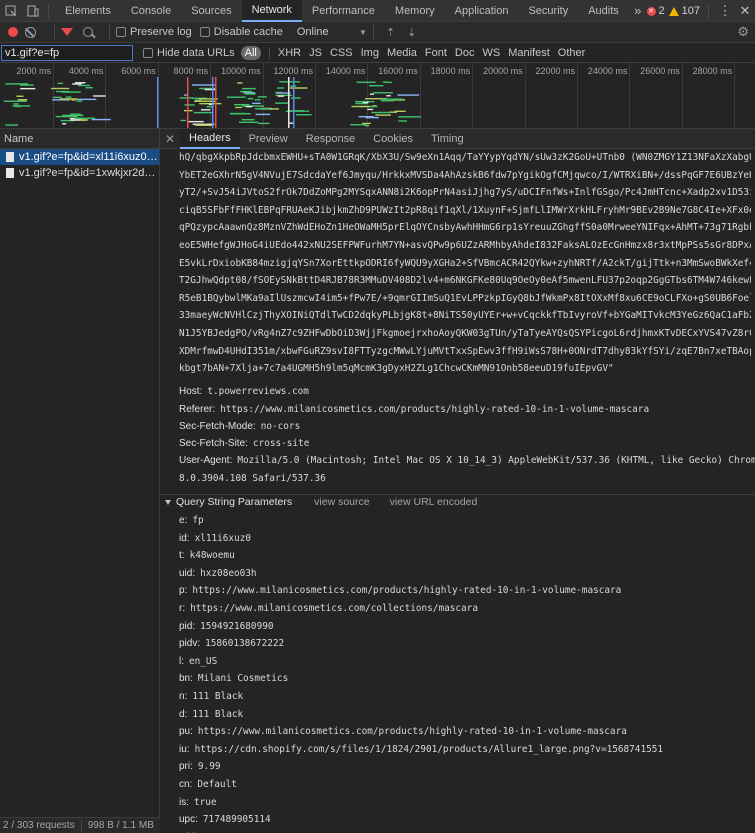  Describe the element at coordinates (312, 32) in the screenshot. I see `throttling-value: Online` at that location.